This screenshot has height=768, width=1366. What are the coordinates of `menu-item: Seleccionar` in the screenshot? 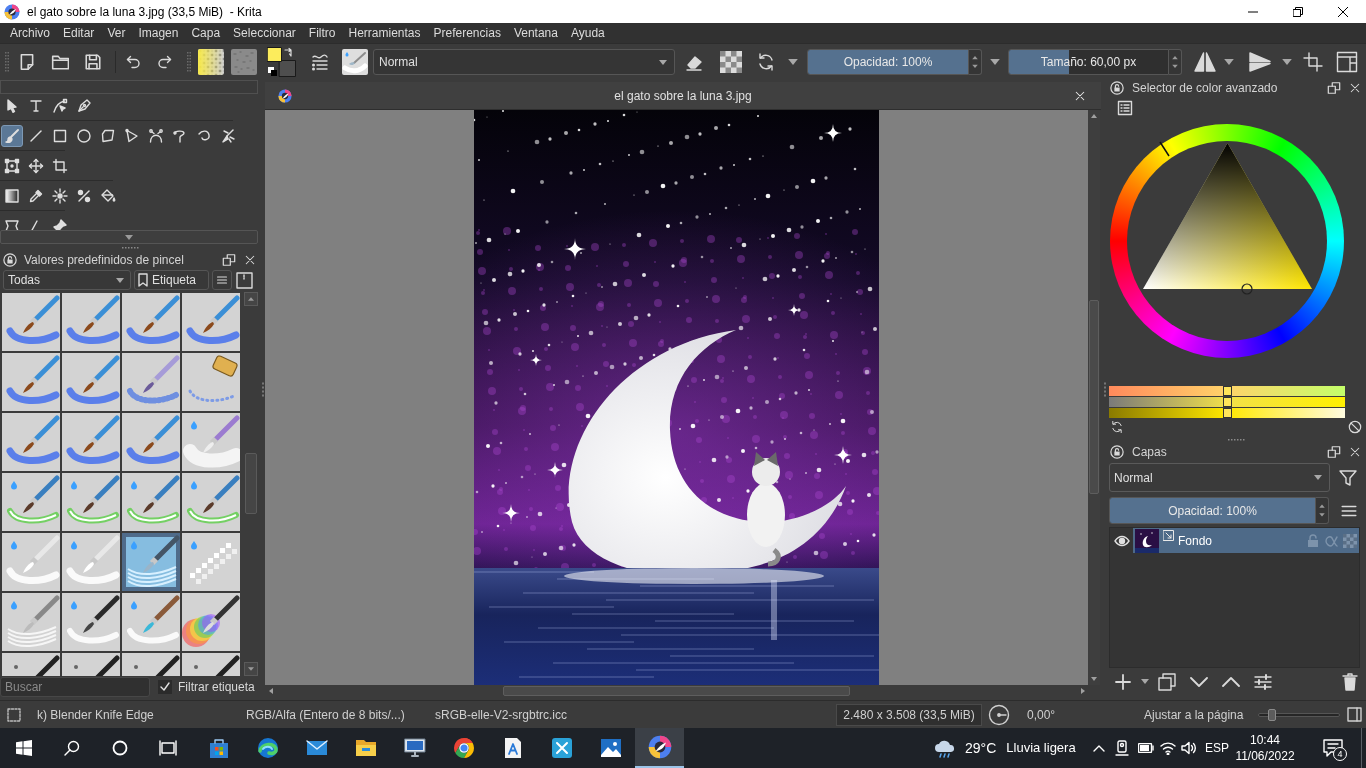 It's located at (264, 33).